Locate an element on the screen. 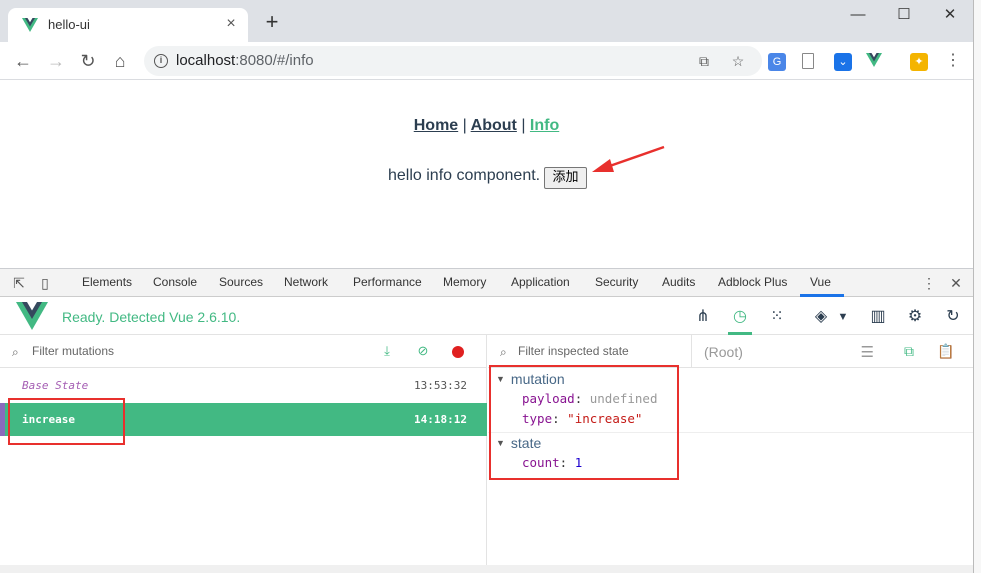 This screenshot has width=981, height=573. copy-icon: ⧉ is located at coordinates (909, 351).